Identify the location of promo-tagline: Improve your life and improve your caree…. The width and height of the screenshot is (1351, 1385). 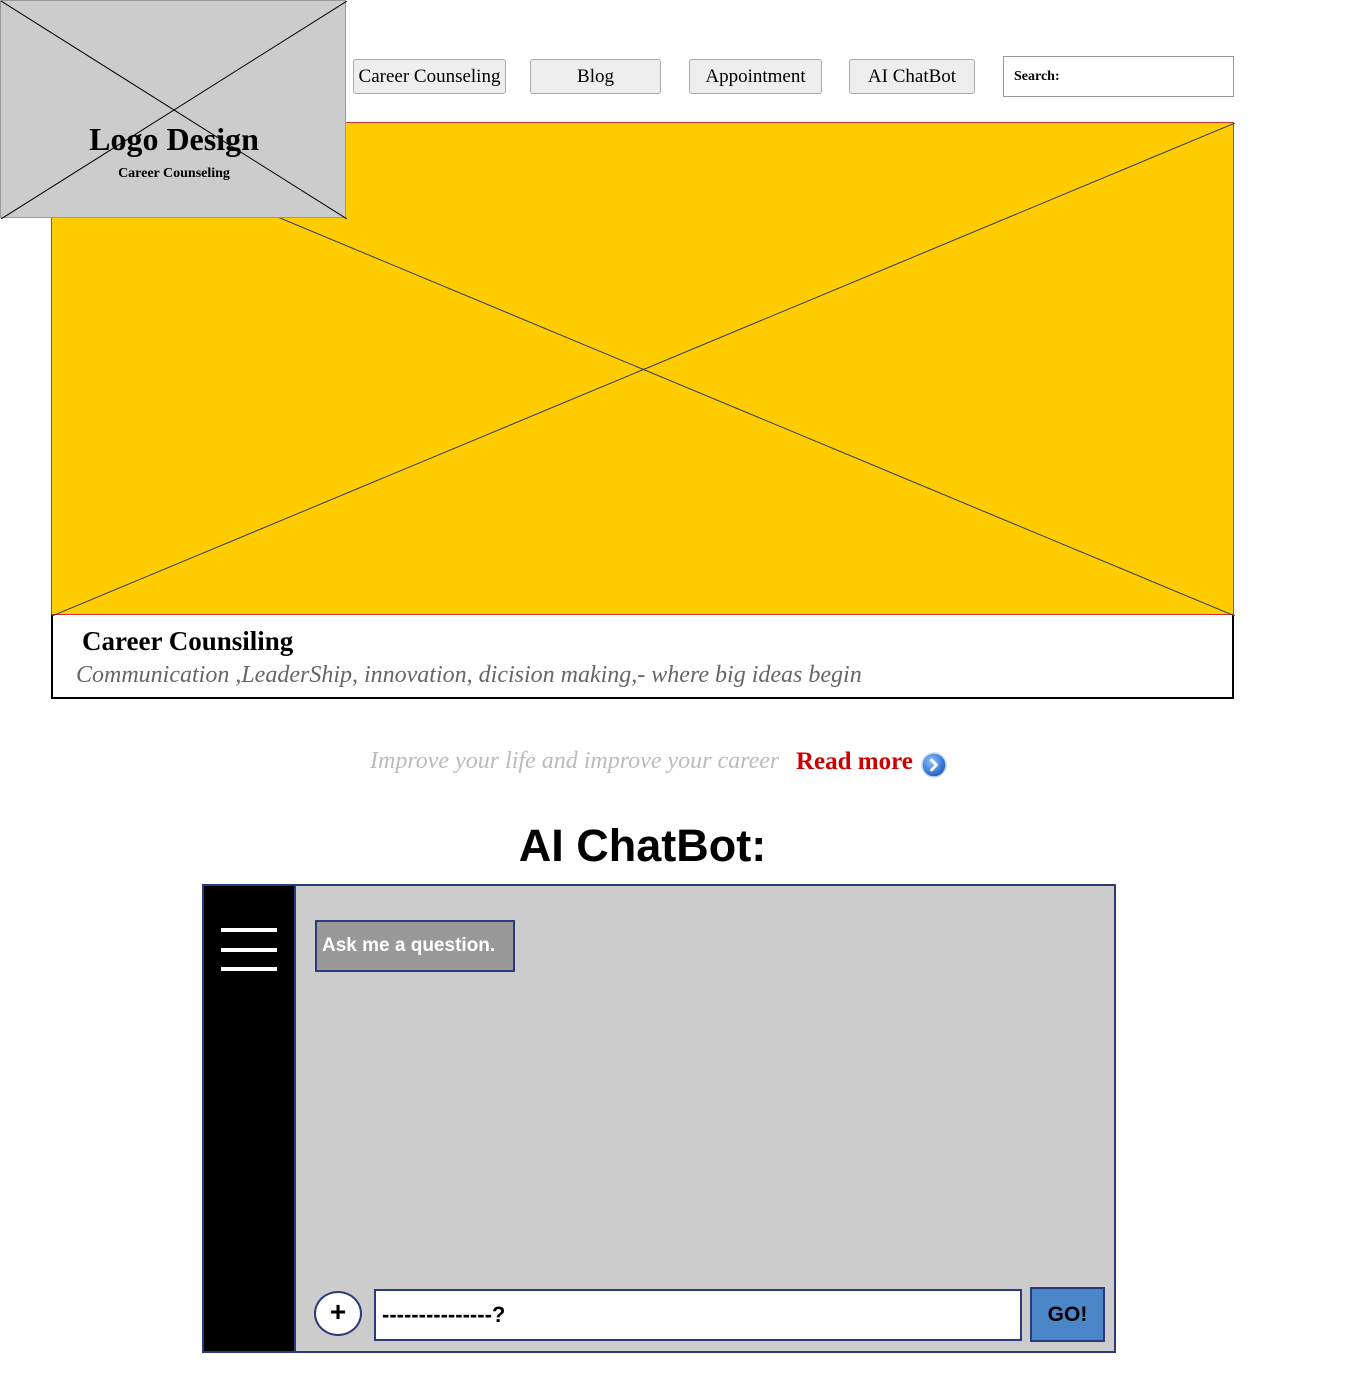
(575, 761).